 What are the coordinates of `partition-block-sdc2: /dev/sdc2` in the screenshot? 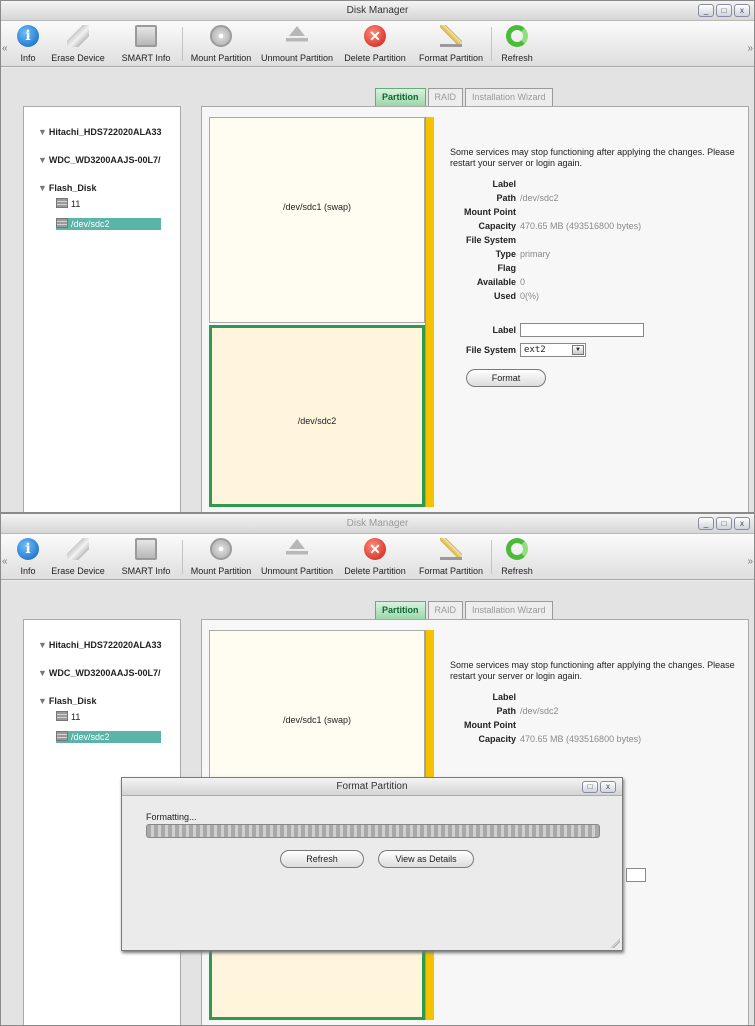 It's located at (317, 416).